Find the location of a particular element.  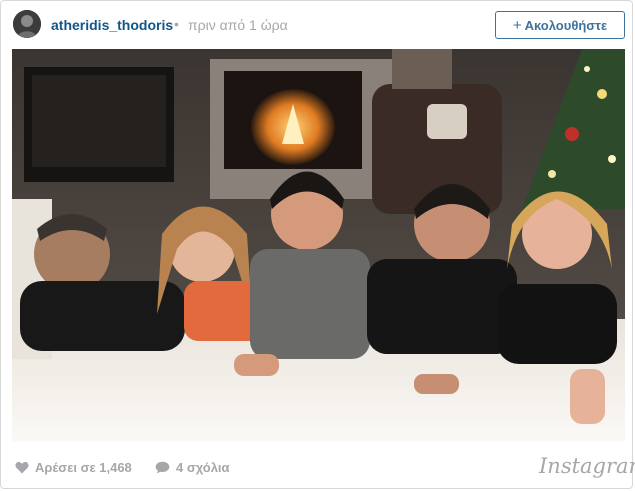

follow-button: + Ακολουθήστε is located at coordinates (560, 25).